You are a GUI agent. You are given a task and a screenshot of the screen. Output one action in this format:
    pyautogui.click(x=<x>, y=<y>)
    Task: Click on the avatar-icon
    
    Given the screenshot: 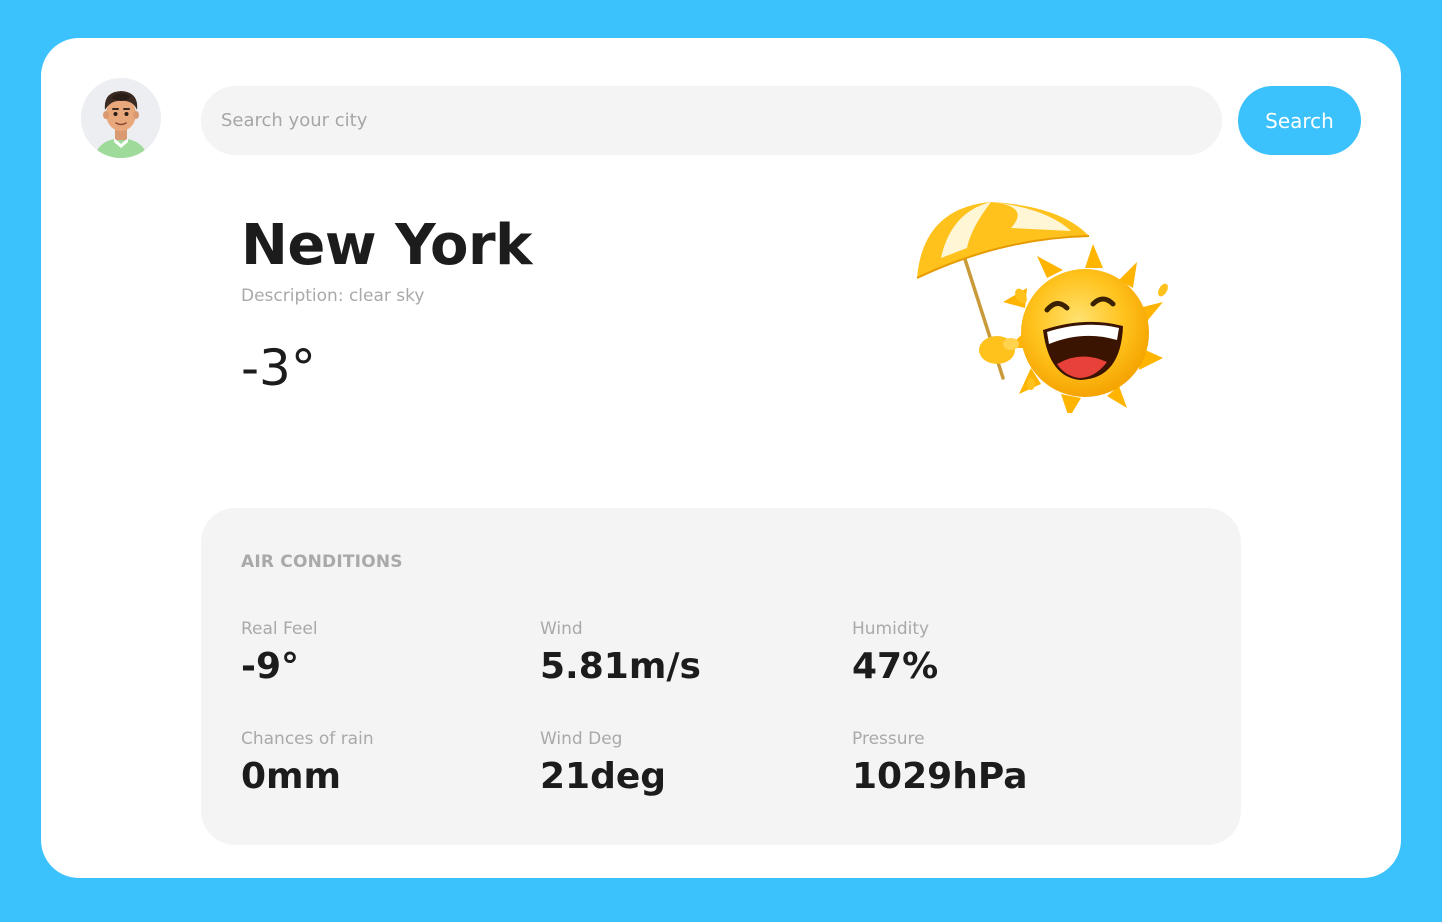 What is the action you would take?
    pyautogui.click(x=121, y=118)
    